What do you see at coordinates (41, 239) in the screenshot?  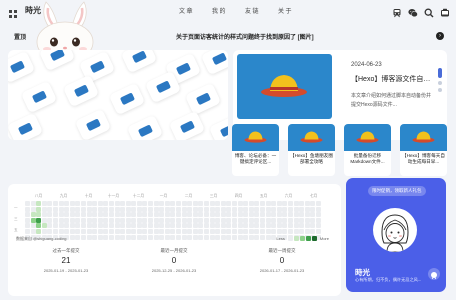 I see `heatmap-source: 数据来自 @shiguang-coding` at bounding box center [41, 239].